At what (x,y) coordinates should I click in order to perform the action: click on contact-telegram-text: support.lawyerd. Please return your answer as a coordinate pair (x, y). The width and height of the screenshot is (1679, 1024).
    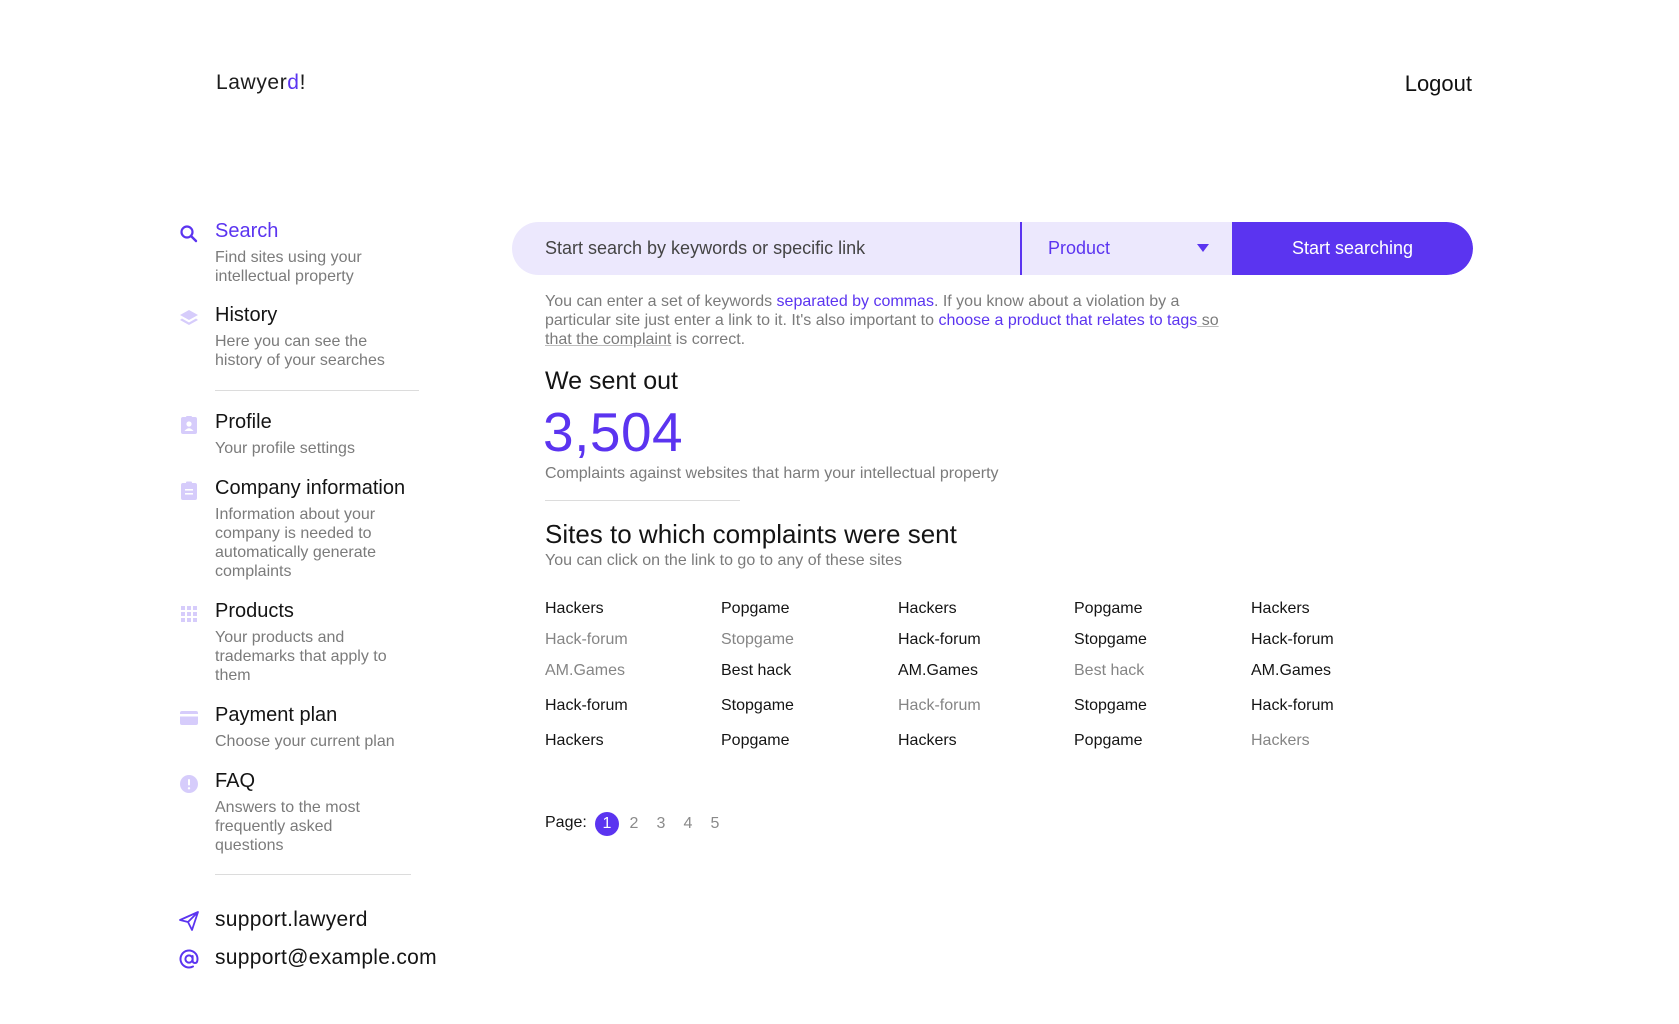
    Looking at the image, I should click on (291, 919).